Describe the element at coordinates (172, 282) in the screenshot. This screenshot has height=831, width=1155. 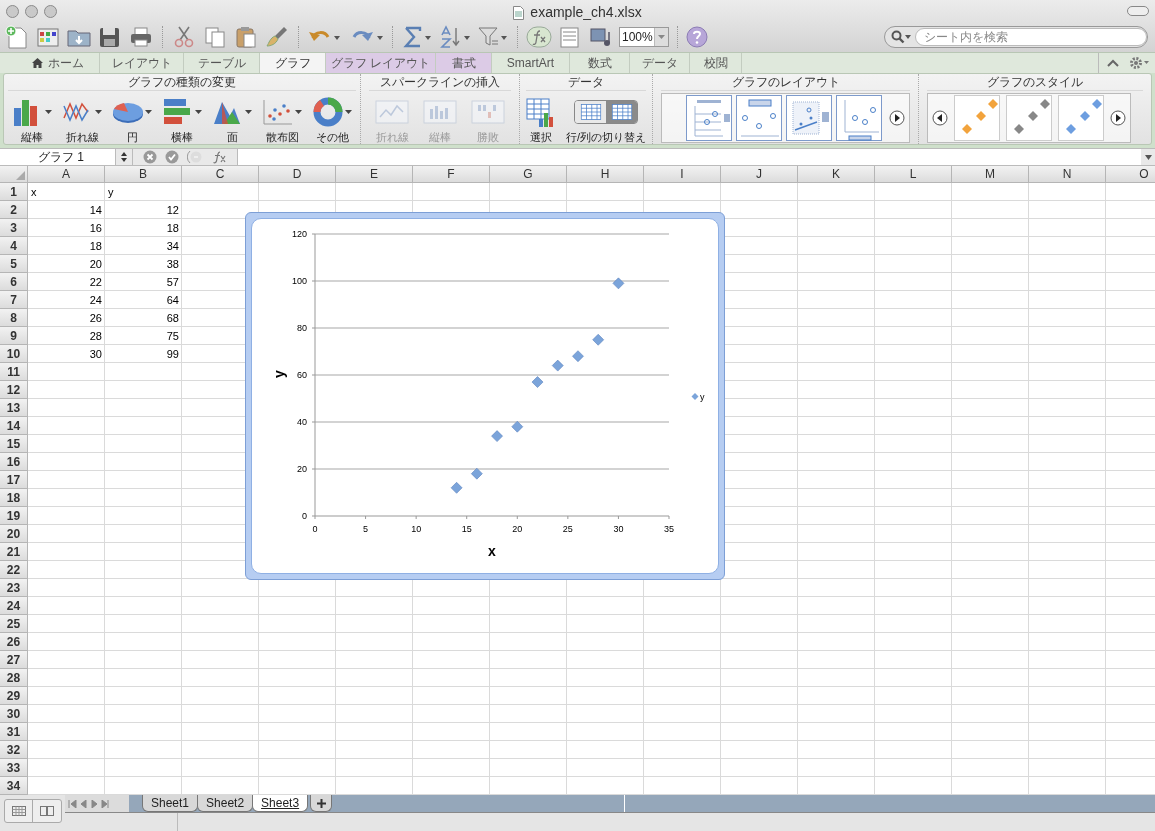
I see `cell-text: 57` at that location.